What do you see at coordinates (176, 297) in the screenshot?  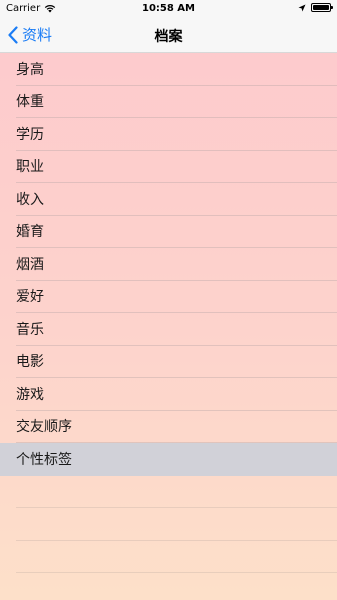 I see `list-item-hobbies: 爱好` at bounding box center [176, 297].